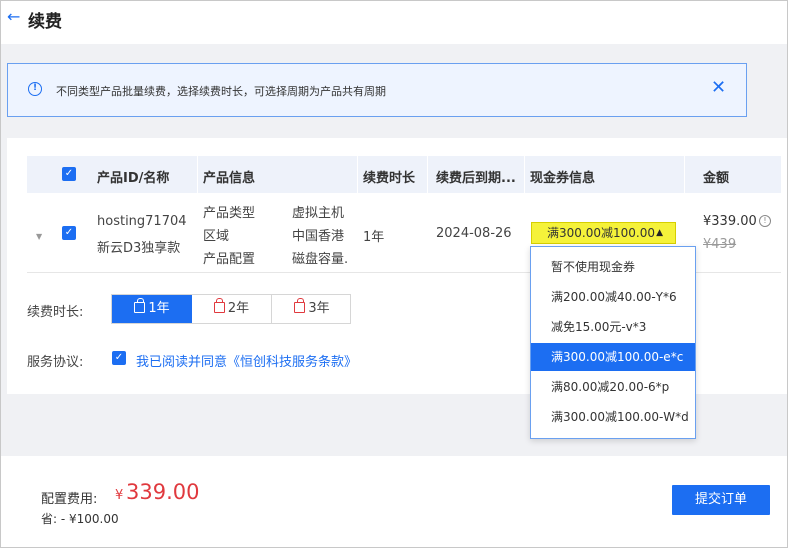 Image resolution: width=788 pixels, height=548 pixels. I want to click on row-original-price: ¥439, so click(720, 244).